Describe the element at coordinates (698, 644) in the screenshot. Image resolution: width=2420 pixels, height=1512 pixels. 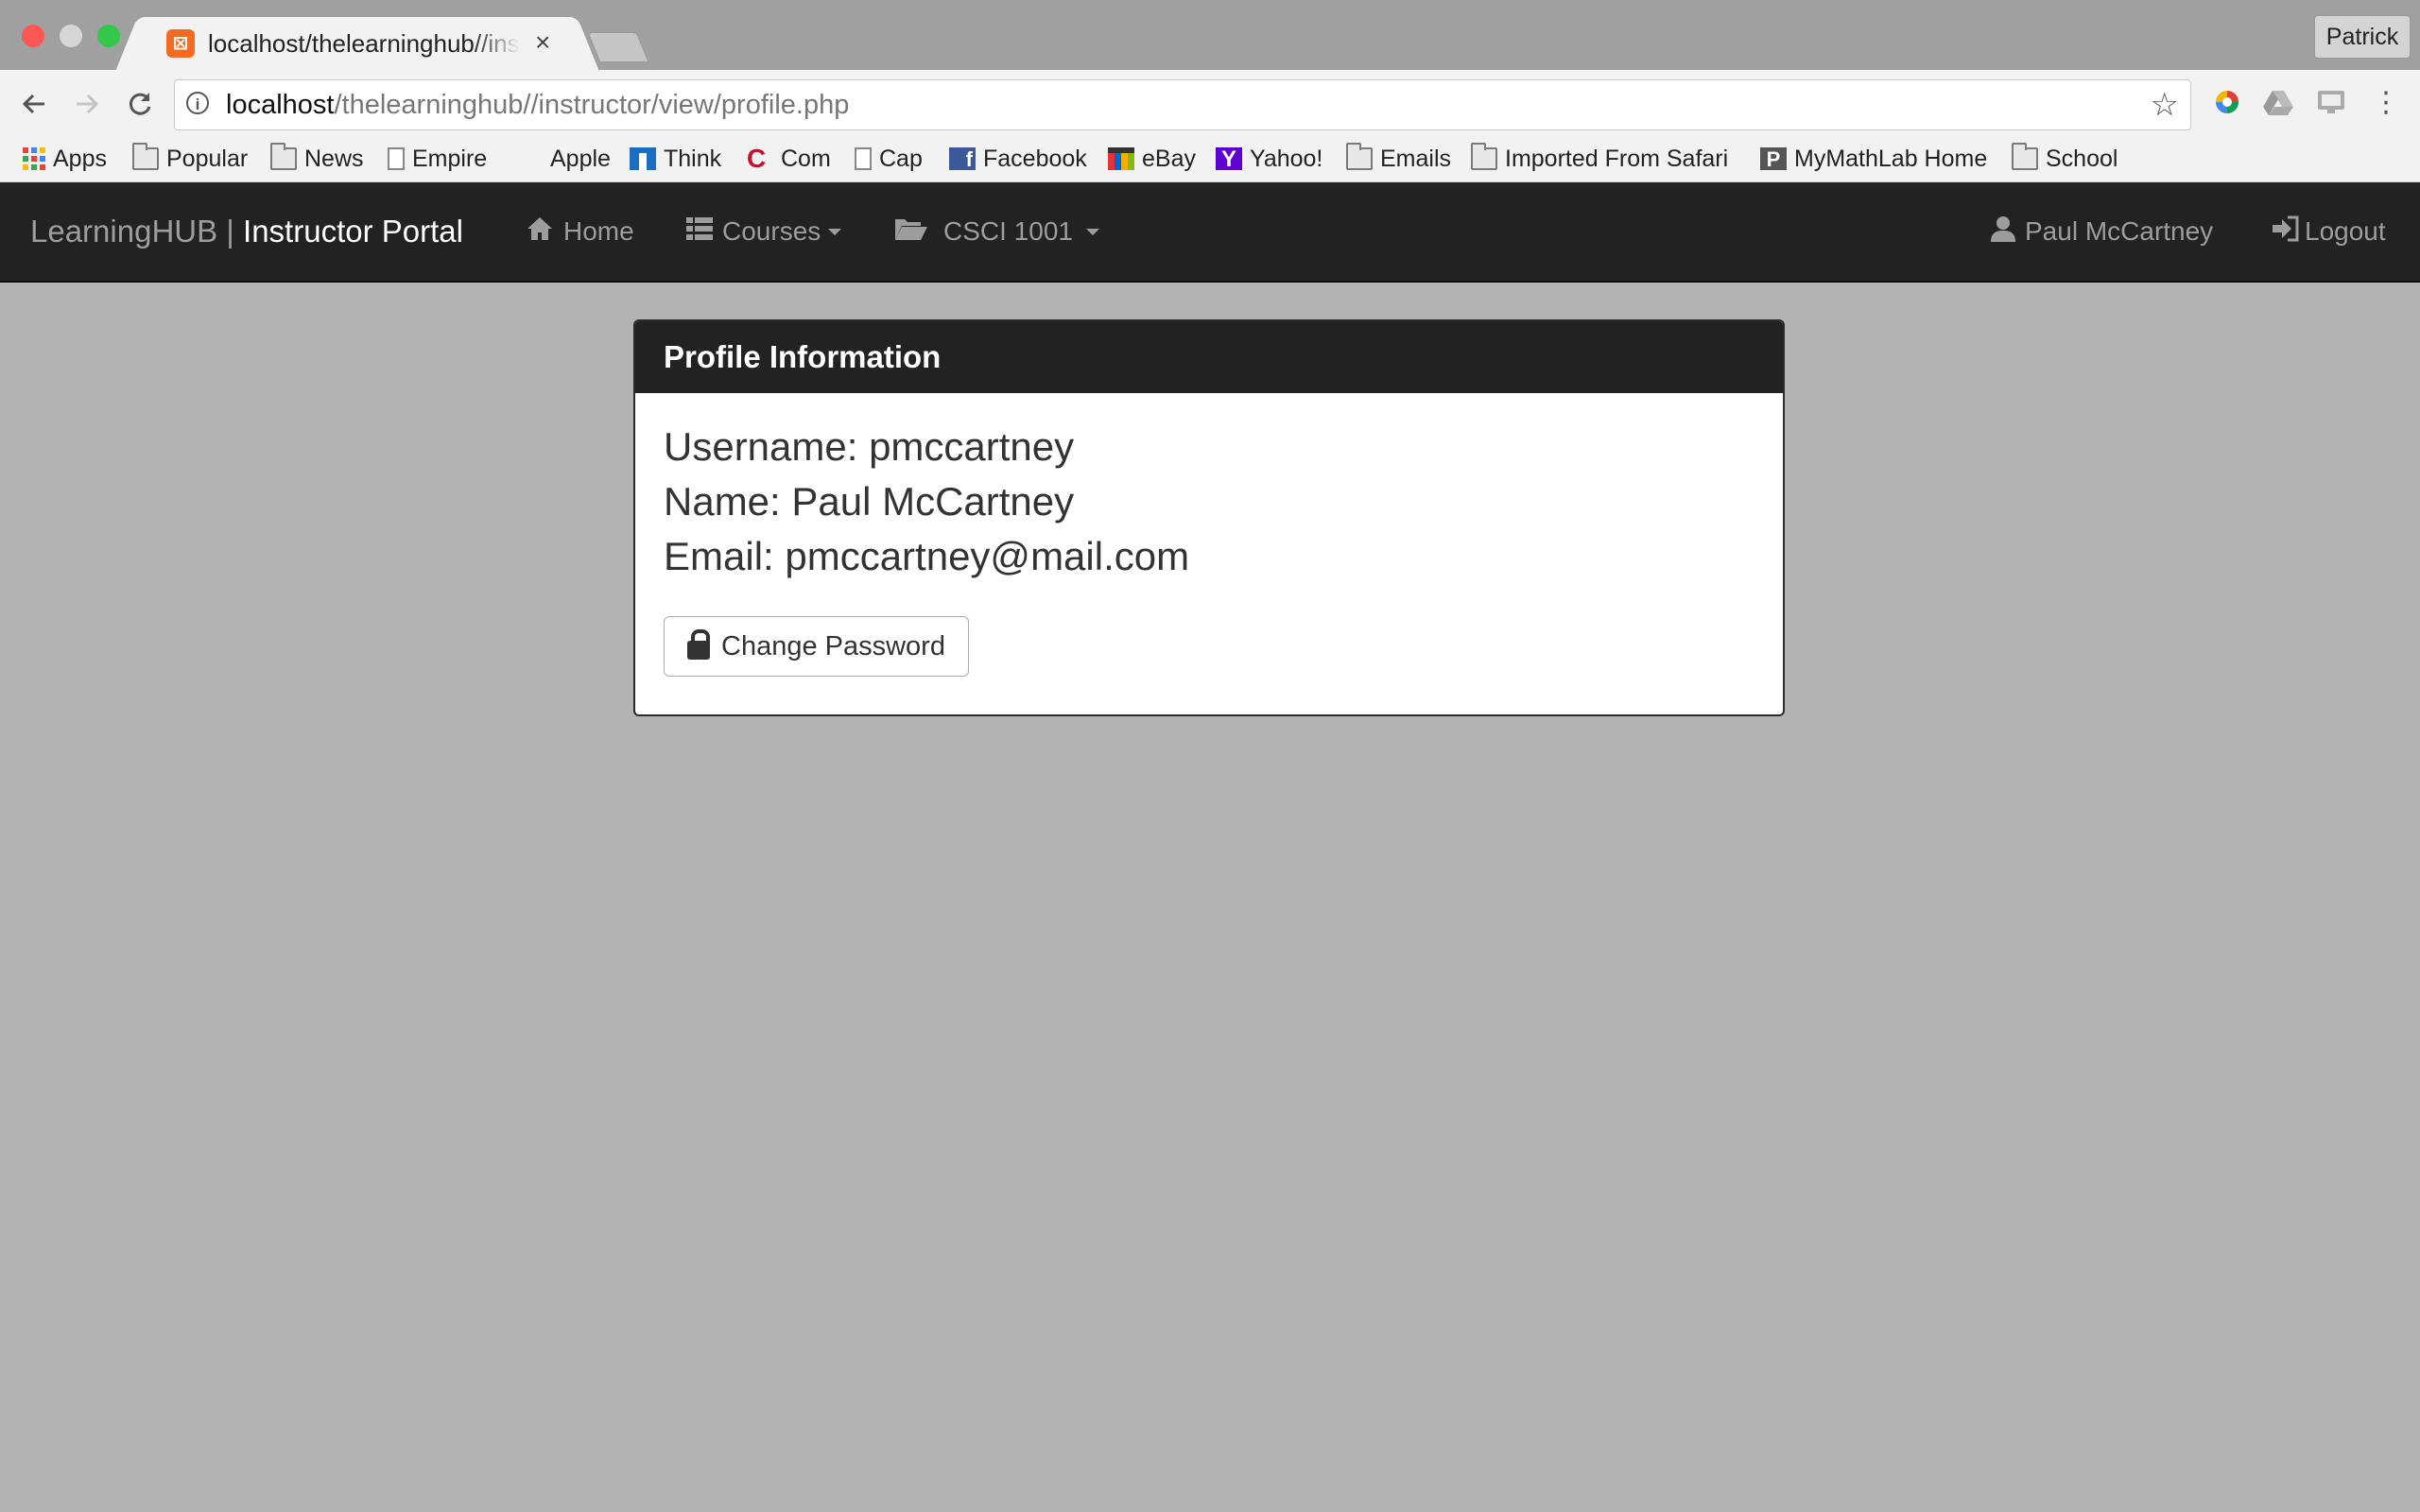
I see `lock-icon` at that location.